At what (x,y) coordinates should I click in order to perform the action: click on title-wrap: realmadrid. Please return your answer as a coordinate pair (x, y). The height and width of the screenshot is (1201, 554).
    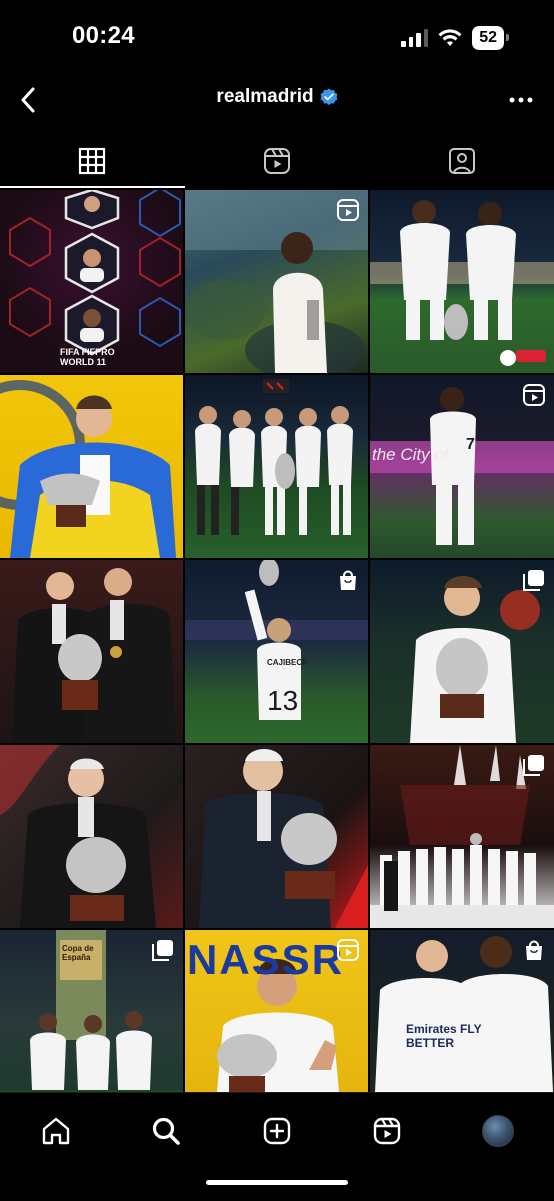
    Looking at the image, I should click on (277, 97).